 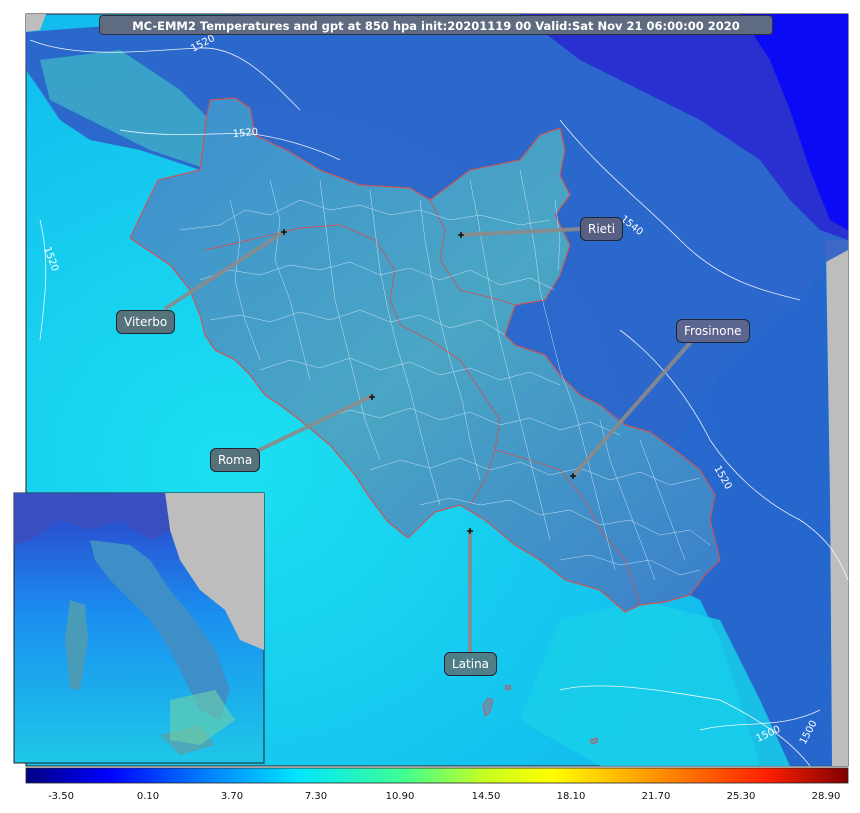 What do you see at coordinates (232, 796) in the screenshot?
I see `colorbar-tick: 3.70` at bounding box center [232, 796].